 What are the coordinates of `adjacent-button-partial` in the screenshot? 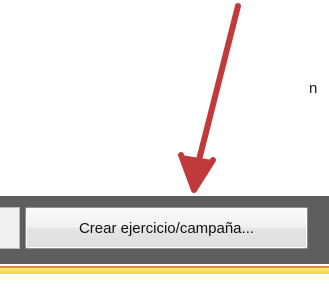 It's located at (10, 228).